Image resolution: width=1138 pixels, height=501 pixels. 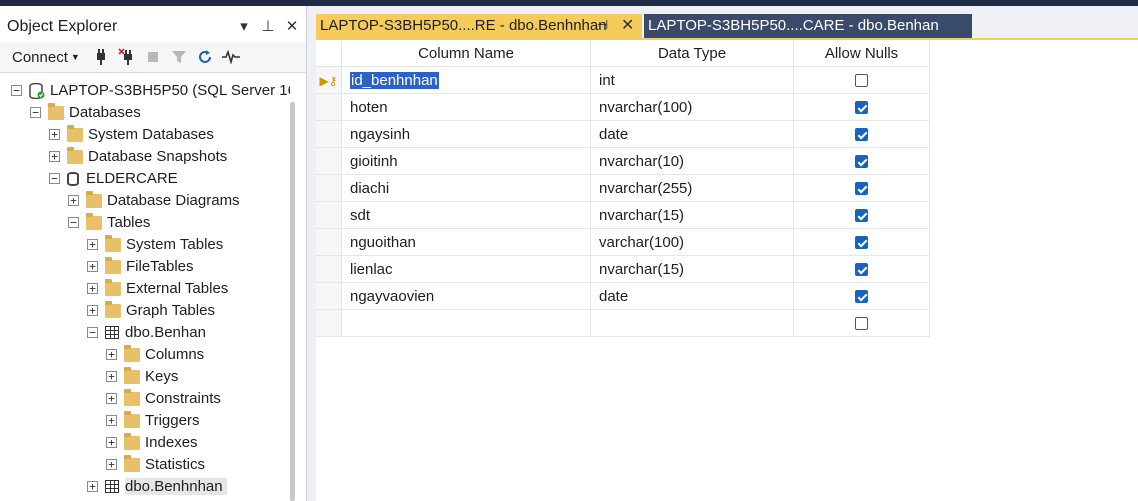 What do you see at coordinates (113, 178) in the screenshot?
I see `tree-node-eldercare: − ELDERCARE` at bounding box center [113, 178].